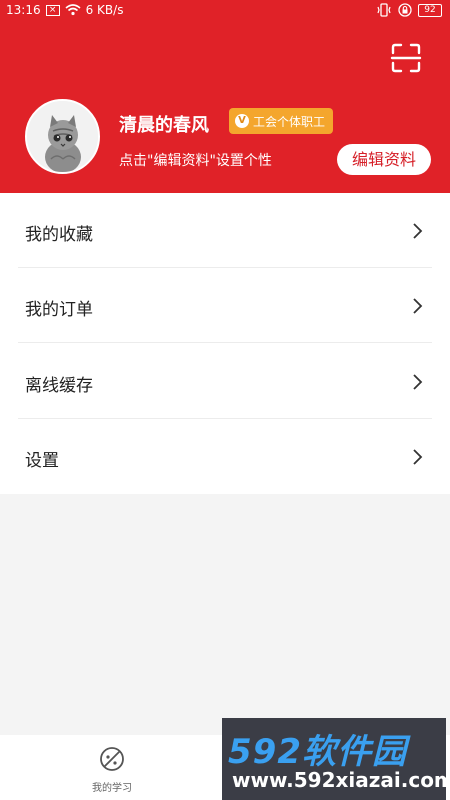 Image resolution: width=450 pixels, height=800 pixels. Describe the element at coordinates (52, 10) in the screenshot. I see `notification-icon: ×` at that location.